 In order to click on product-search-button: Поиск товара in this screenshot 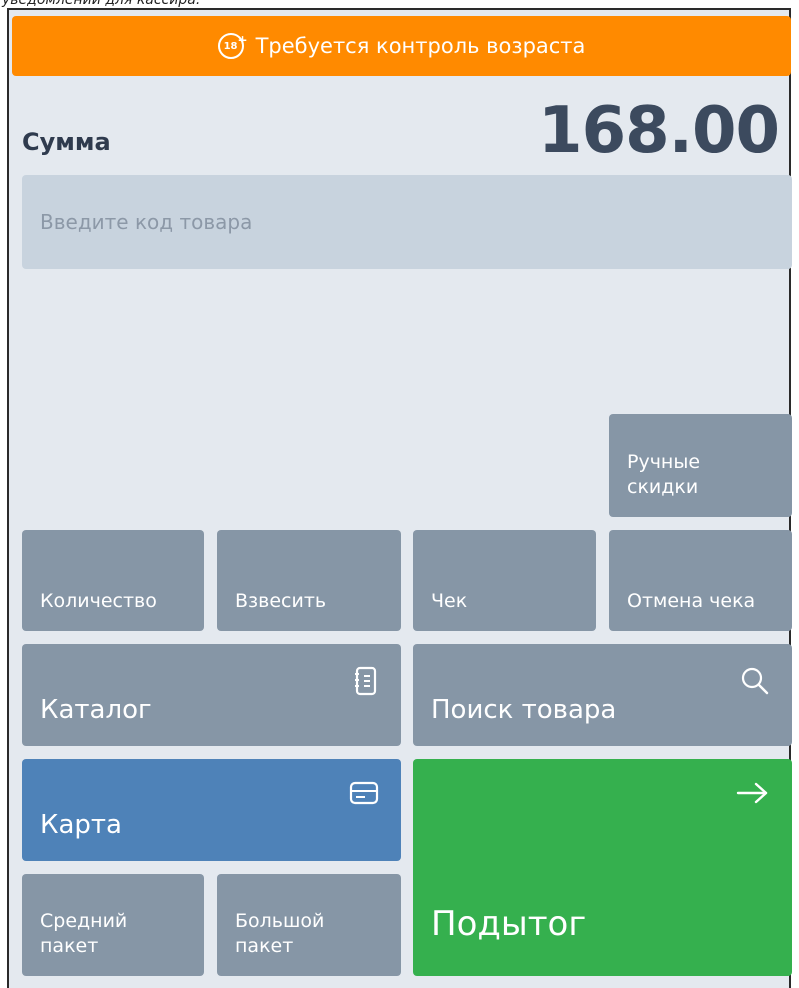, I will do `click(602, 695)`.